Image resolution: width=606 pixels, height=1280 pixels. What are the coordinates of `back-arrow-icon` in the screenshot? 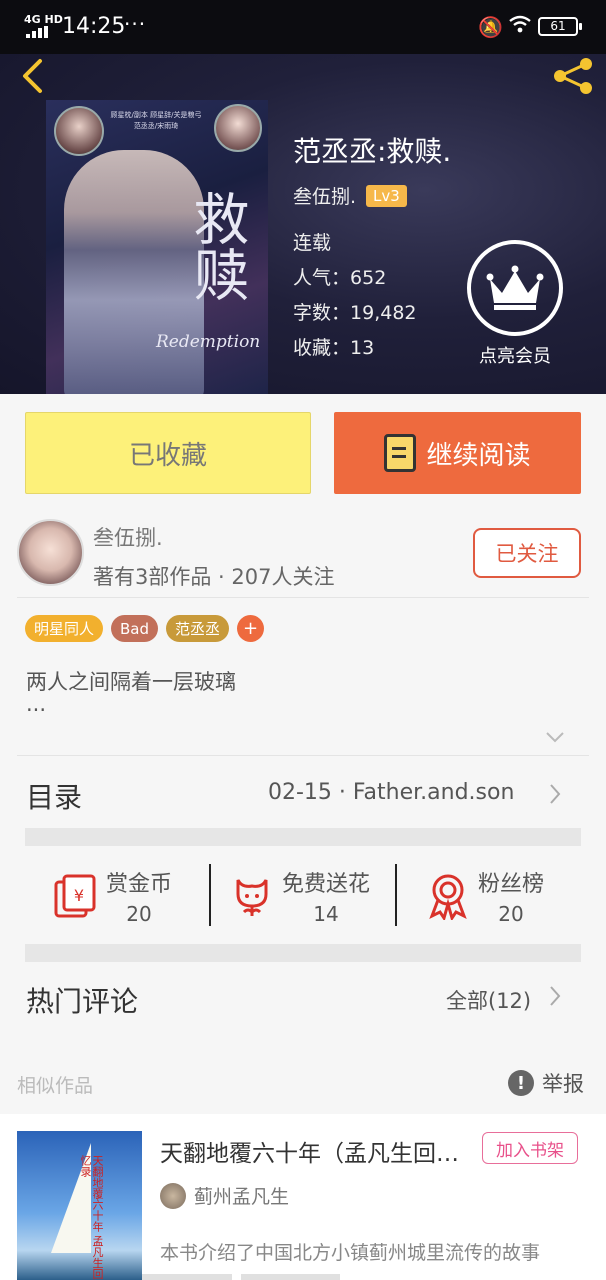 It's located at (33, 76).